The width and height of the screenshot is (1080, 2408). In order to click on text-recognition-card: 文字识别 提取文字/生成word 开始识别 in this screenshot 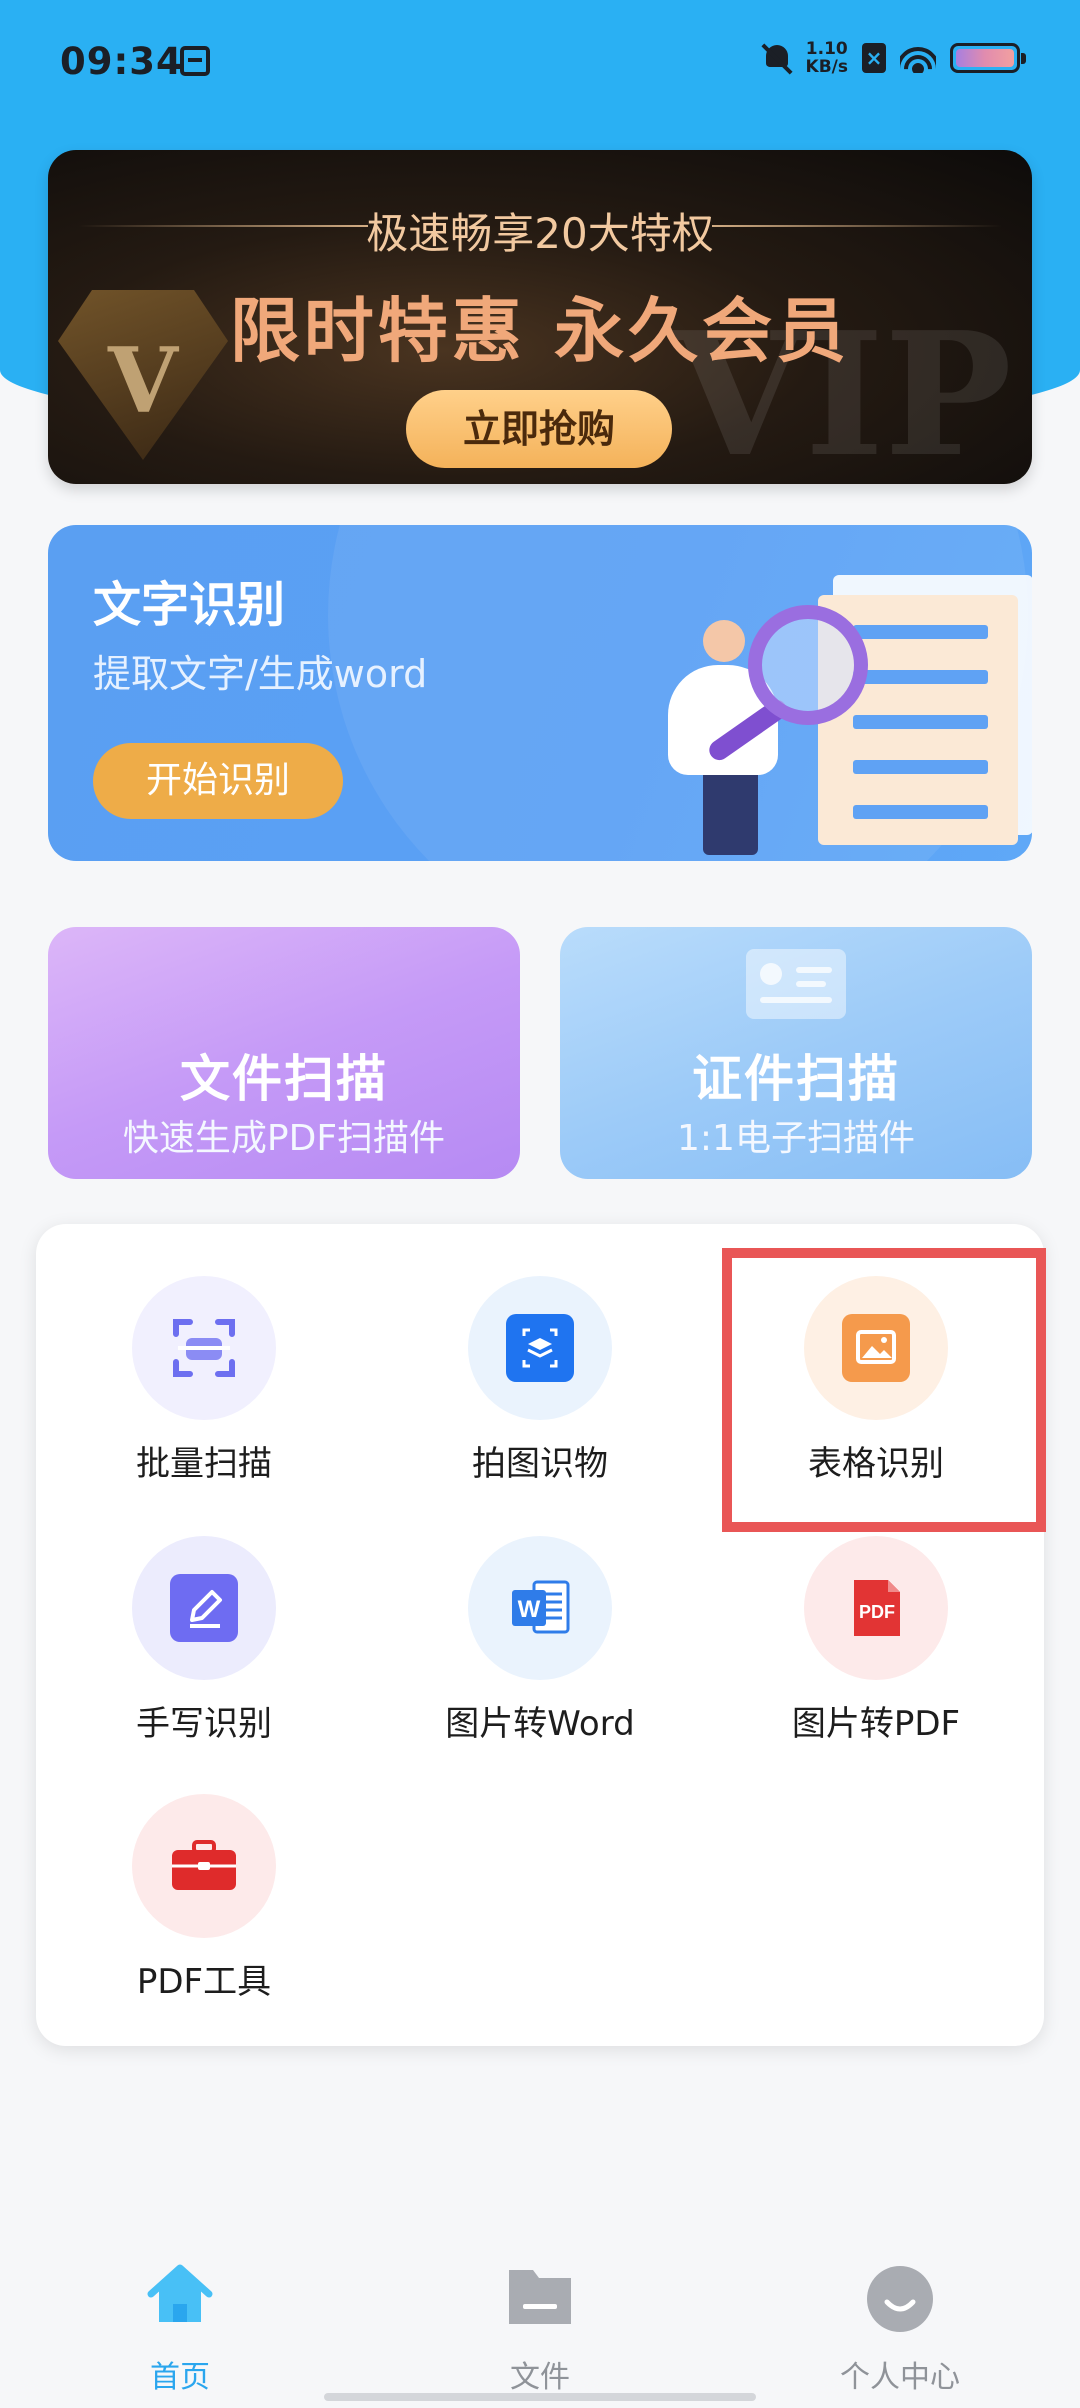, I will do `click(540, 693)`.